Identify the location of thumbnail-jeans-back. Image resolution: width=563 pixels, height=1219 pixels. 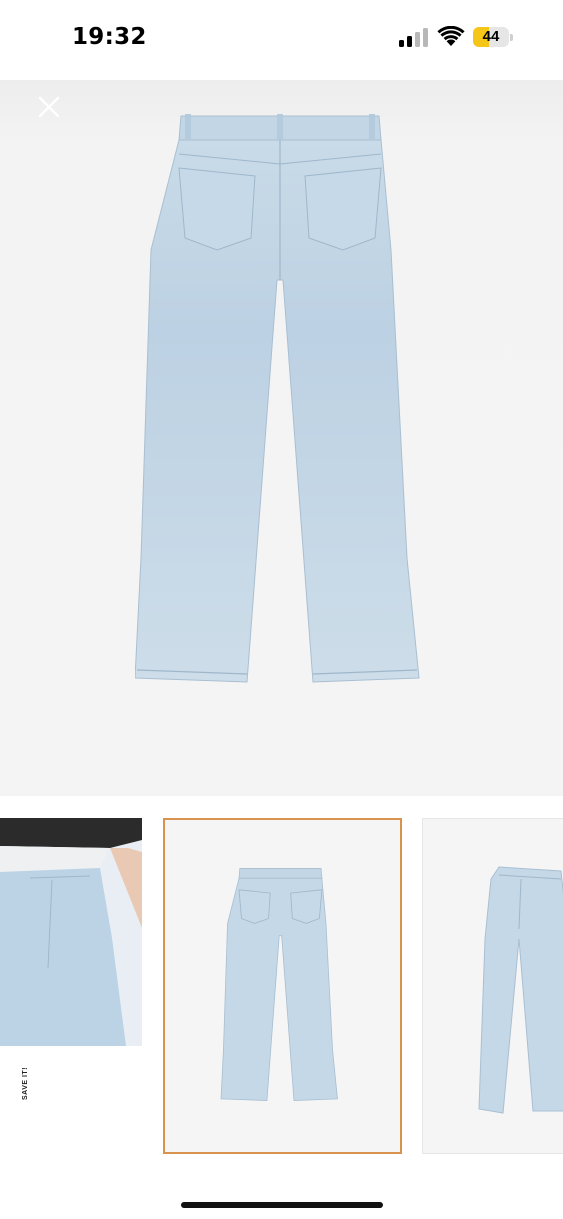
(282, 986).